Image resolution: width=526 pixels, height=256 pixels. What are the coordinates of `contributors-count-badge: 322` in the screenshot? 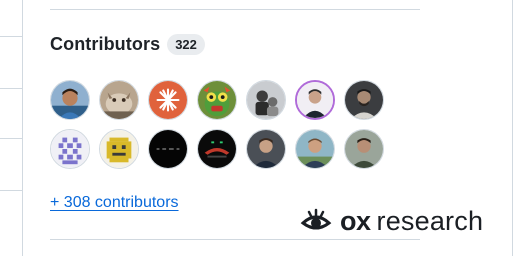 It's located at (186, 44).